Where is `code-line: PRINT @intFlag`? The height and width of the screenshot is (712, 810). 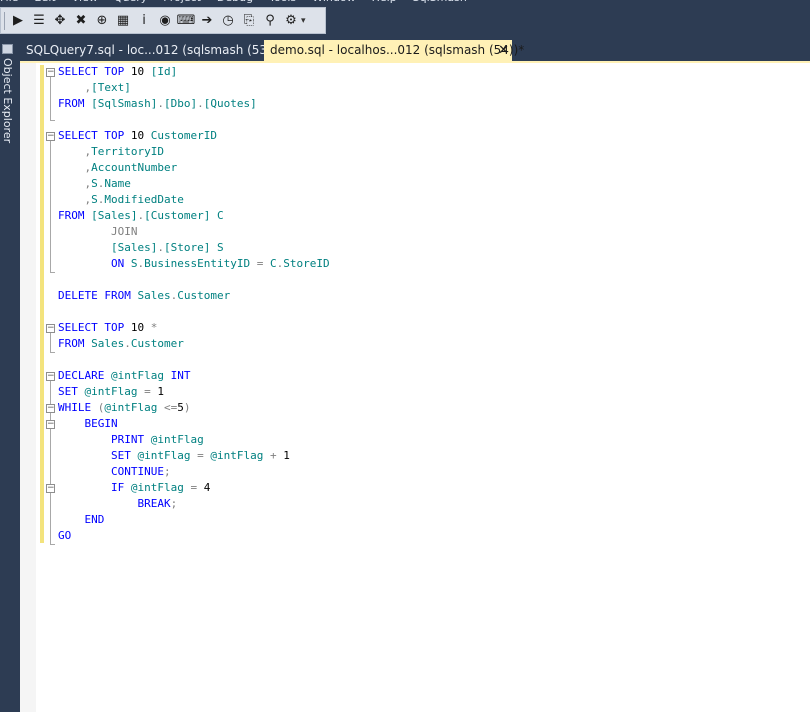 code-line: PRINT @intFlag is located at coordinates (194, 440).